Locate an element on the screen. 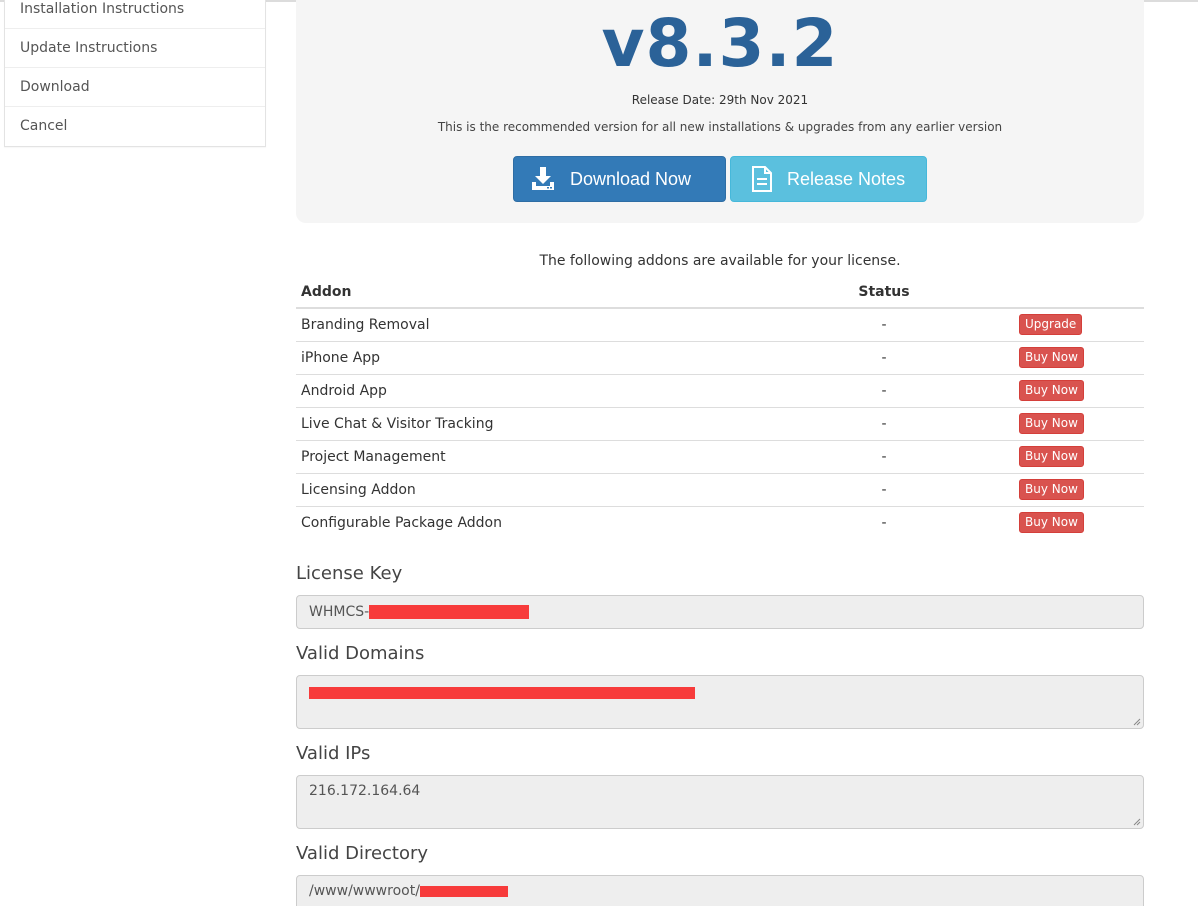  table-row: iPhone App - Buy Now is located at coordinates (720, 357).